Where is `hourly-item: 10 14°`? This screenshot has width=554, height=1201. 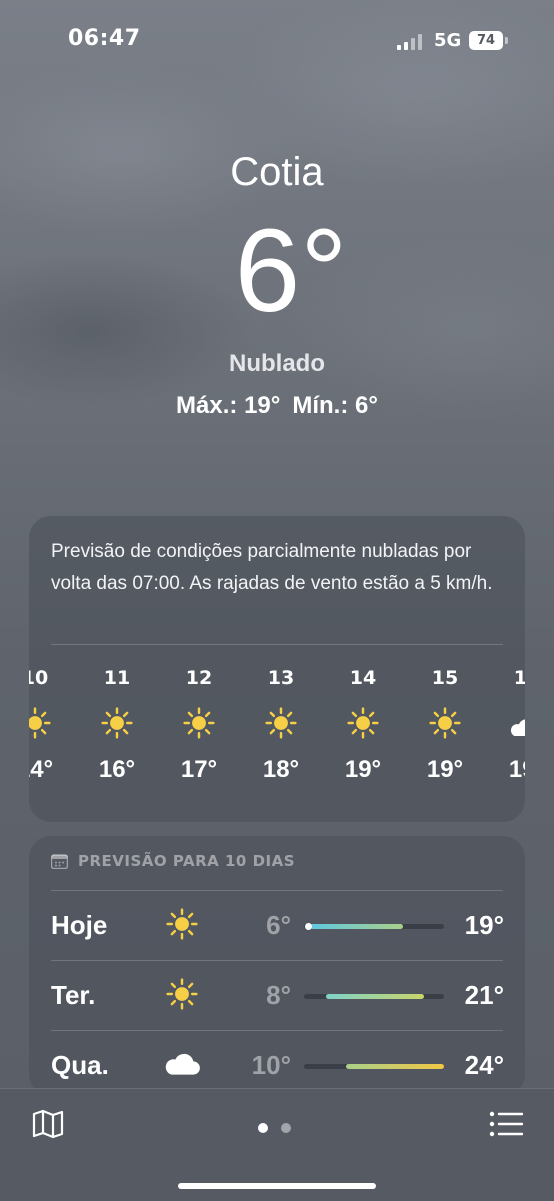
hourly-item: 10 14° is located at coordinates (52, 725).